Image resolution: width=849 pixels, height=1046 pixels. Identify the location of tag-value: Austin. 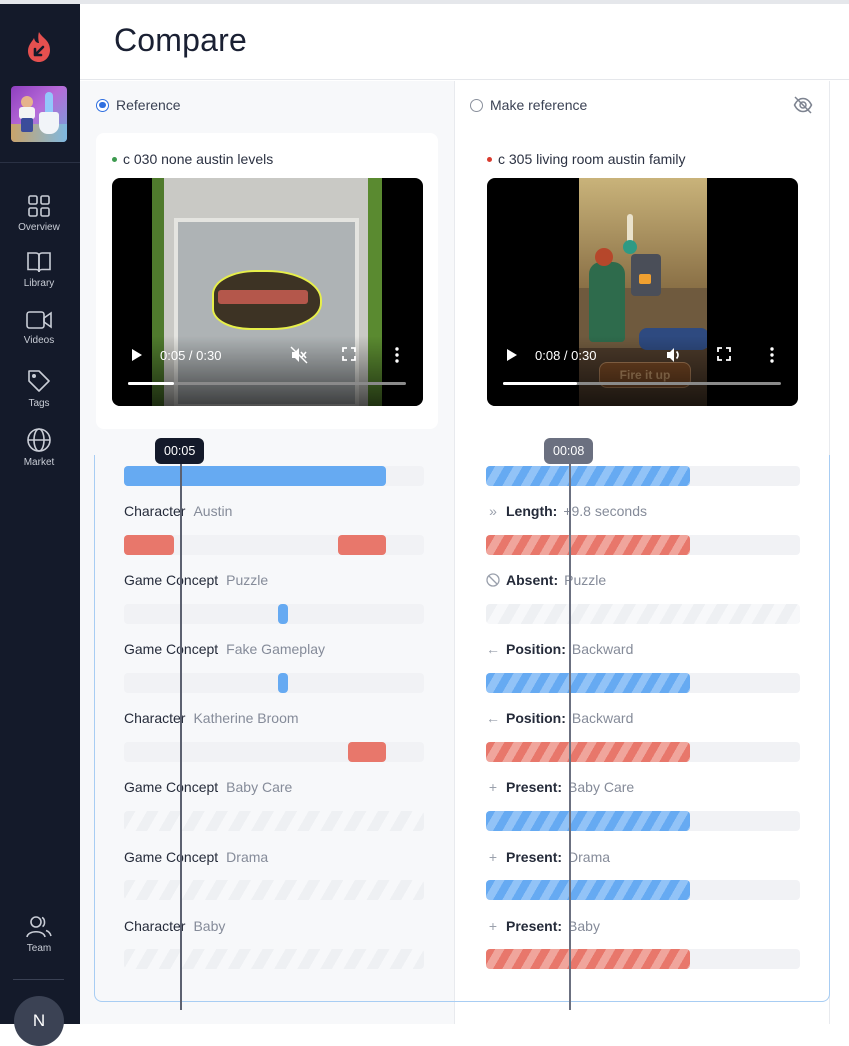
(213, 511).